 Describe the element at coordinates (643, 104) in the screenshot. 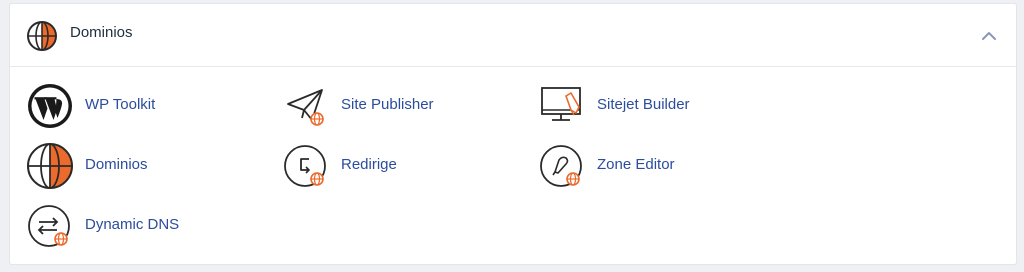

I see `item-label: Sitejet Builder` at that location.